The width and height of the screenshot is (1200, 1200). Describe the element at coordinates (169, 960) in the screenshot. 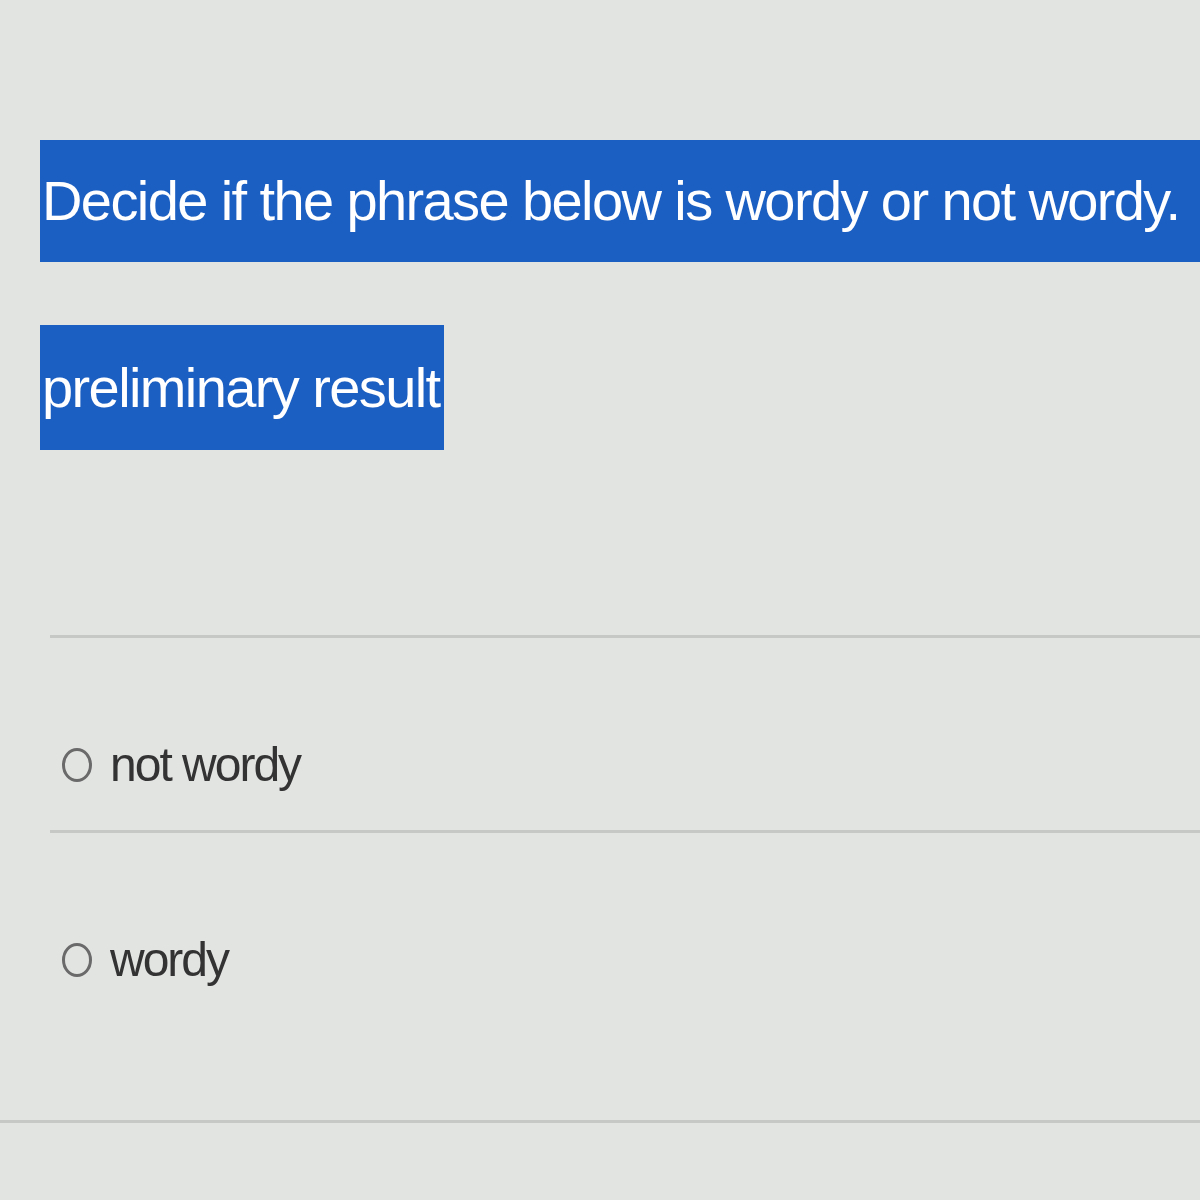

I see `option-label: wordy` at that location.